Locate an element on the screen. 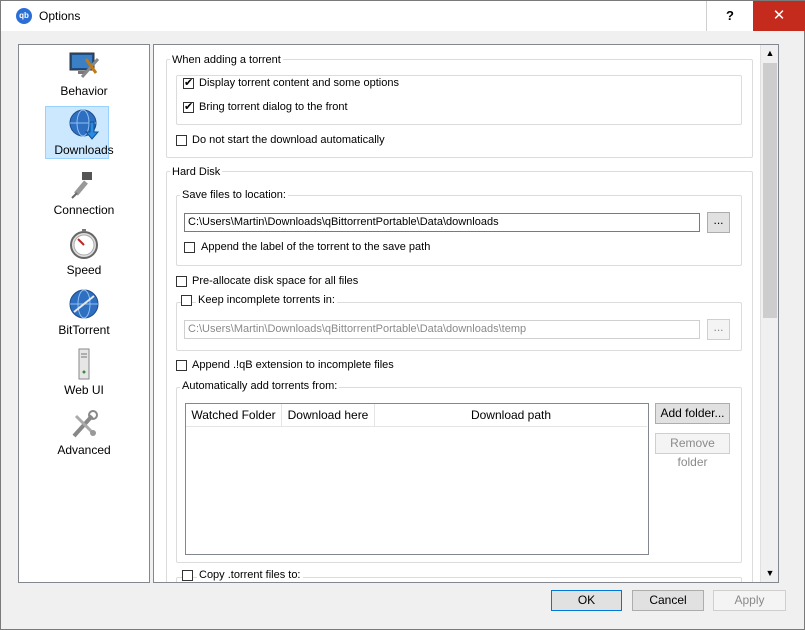 The image size is (805, 630). sidebar-item-label: Downloads is located at coordinates (84, 150).